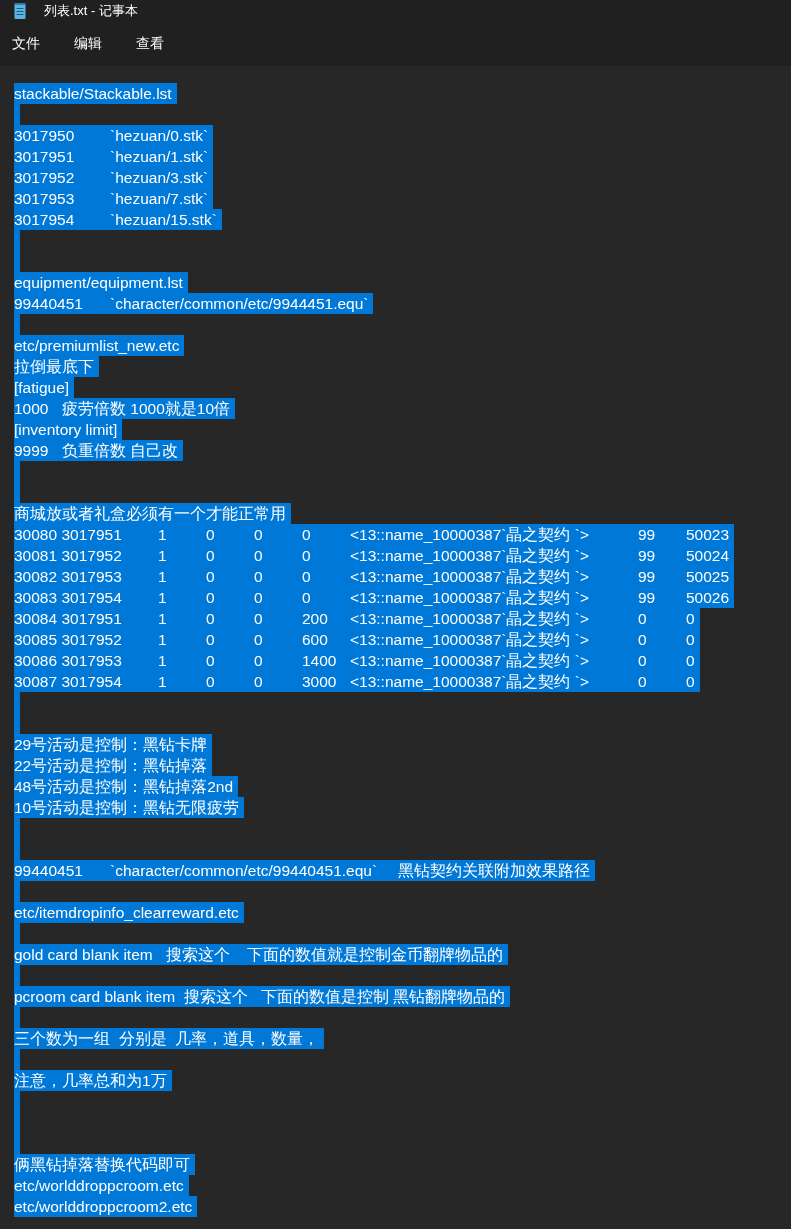  What do you see at coordinates (91, 11) in the screenshot?
I see `window-title: 列表.txt - 记事本` at bounding box center [91, 11].